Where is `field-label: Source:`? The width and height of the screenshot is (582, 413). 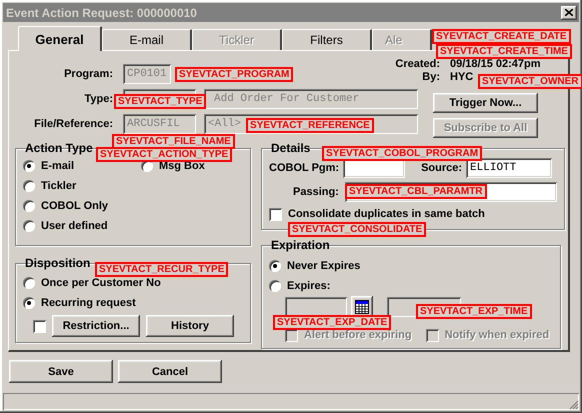
field-label: Source: is located at coordinates (441, 168).